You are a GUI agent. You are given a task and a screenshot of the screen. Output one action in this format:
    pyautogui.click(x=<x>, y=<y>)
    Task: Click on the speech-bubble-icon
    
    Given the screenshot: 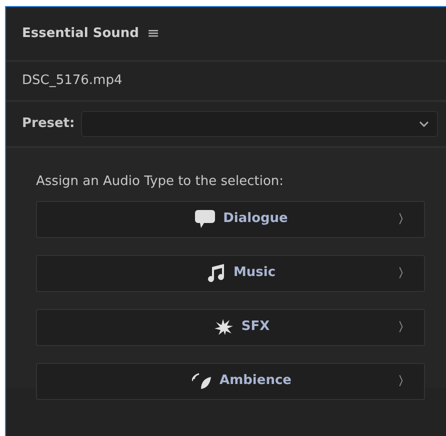 What is the action you would take?
    pyautogui.click(x=205, y=219)
    